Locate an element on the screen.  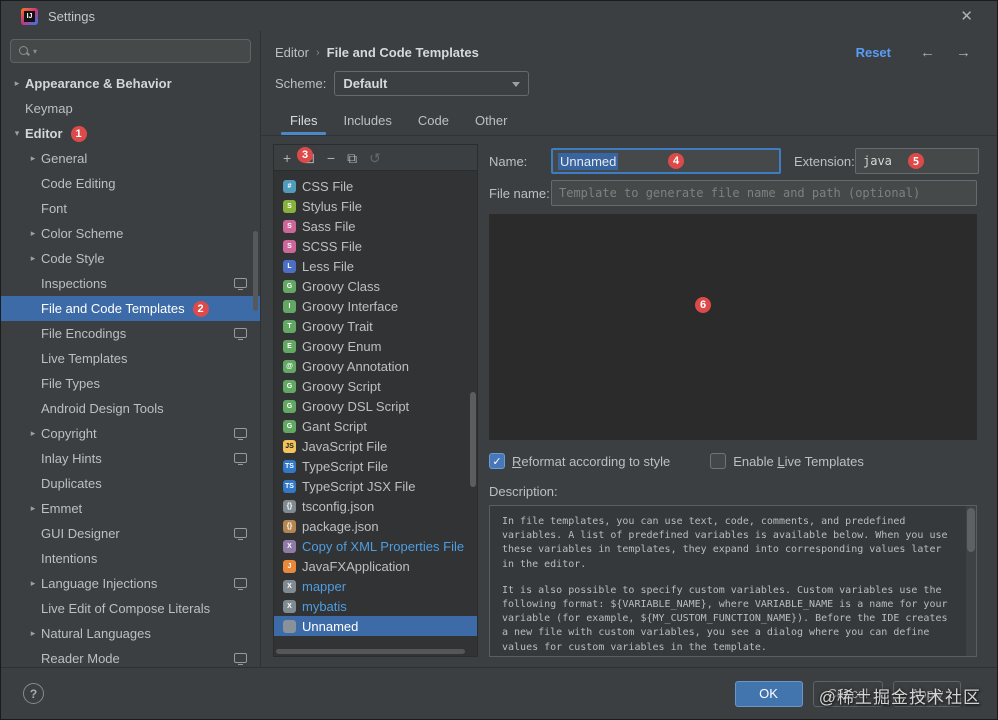
template-item-groovy-trait: T Groovy Trait is located at coordinates (375, 326).